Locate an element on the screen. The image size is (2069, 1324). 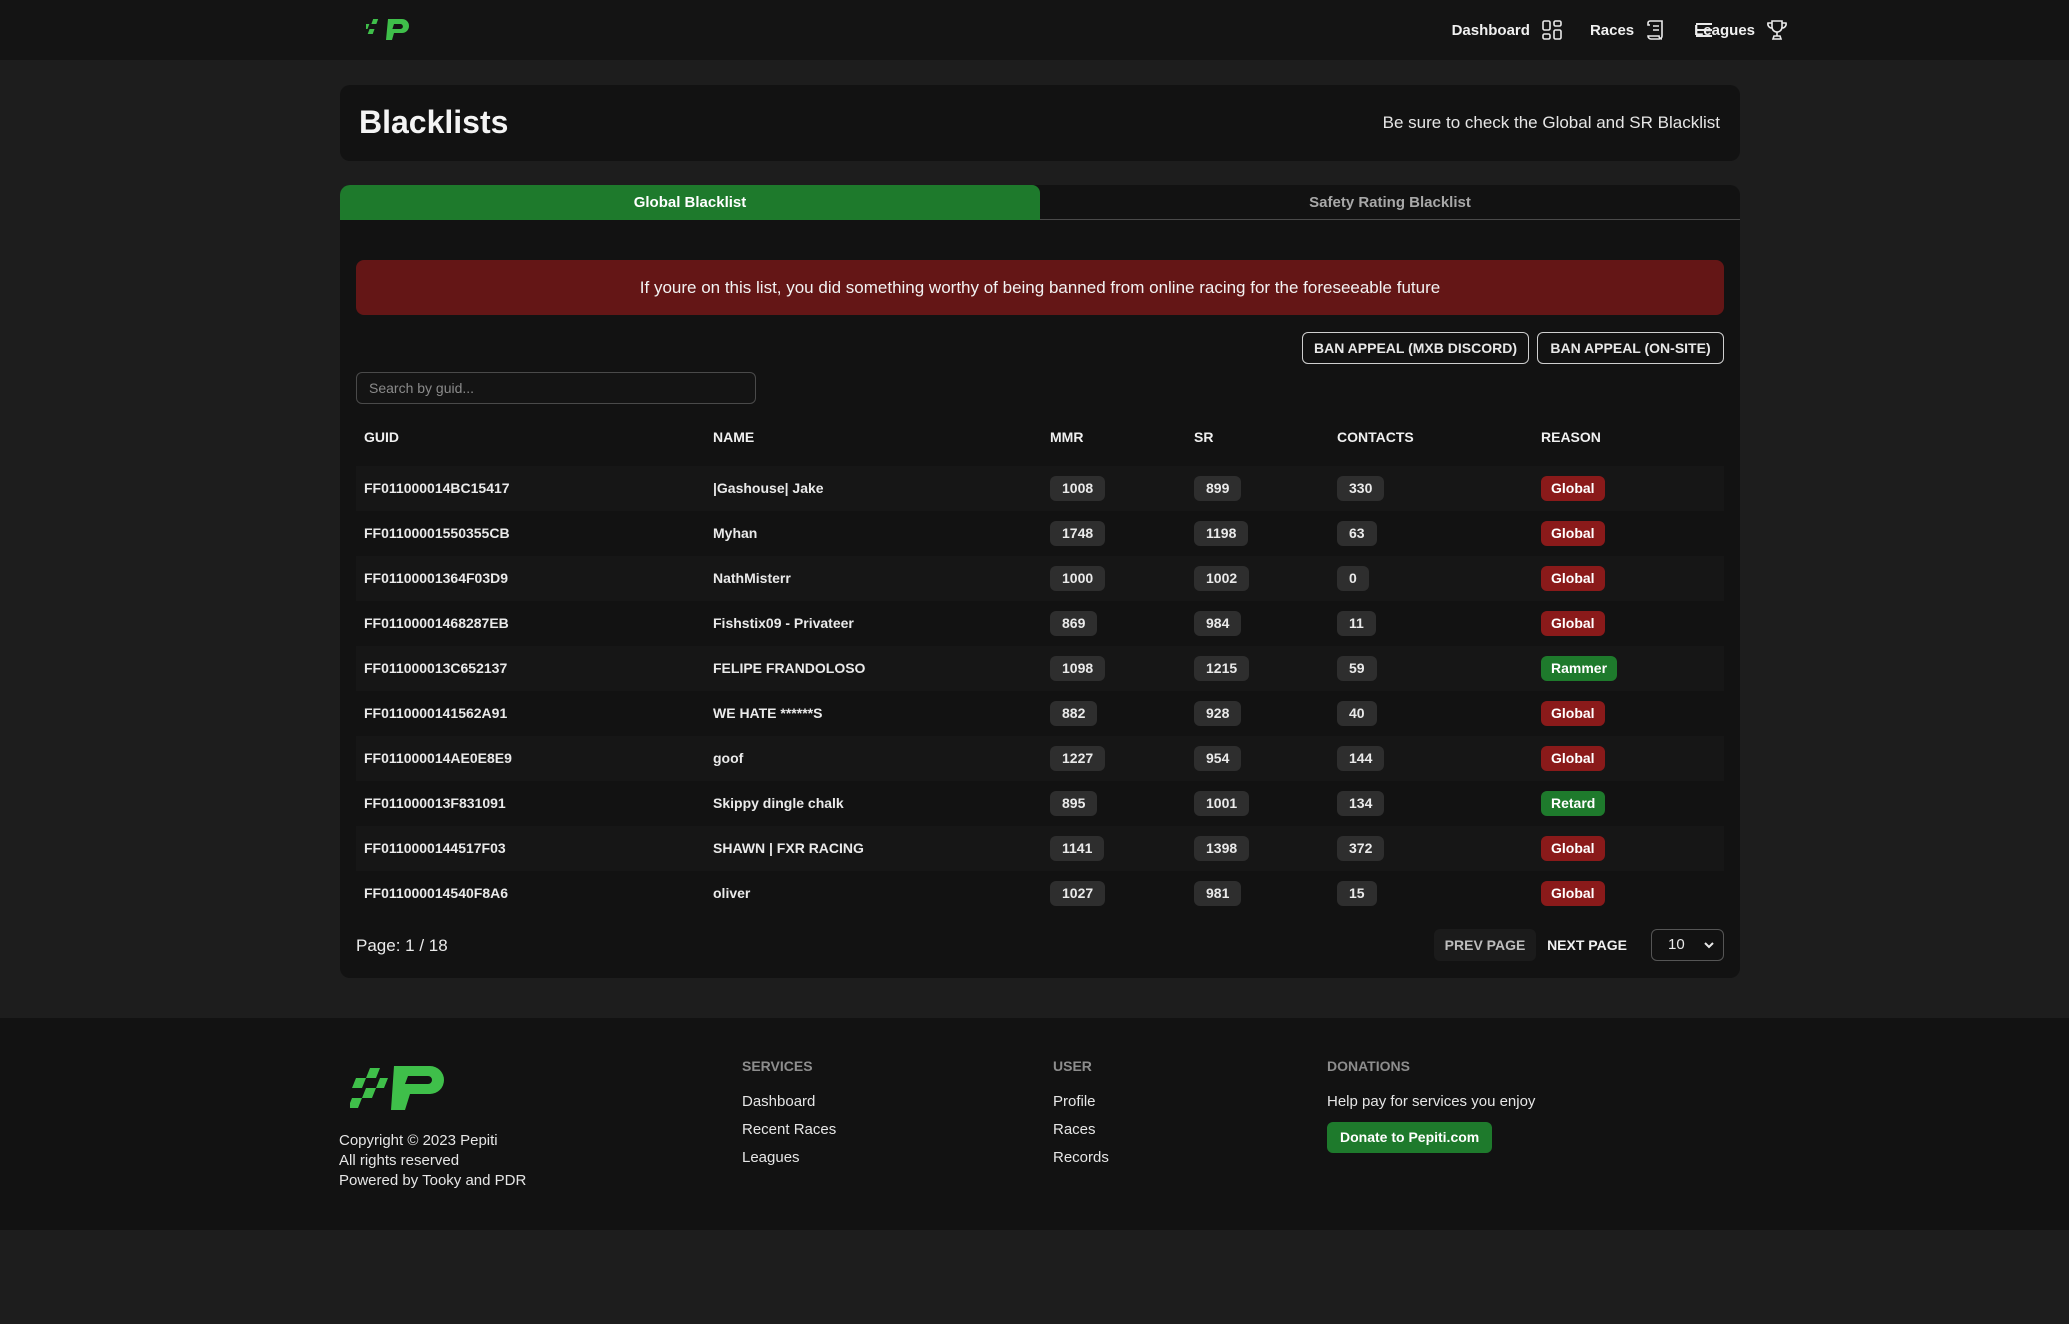
row-sr-badge: 1398 is located at coordinates (1222, 848).